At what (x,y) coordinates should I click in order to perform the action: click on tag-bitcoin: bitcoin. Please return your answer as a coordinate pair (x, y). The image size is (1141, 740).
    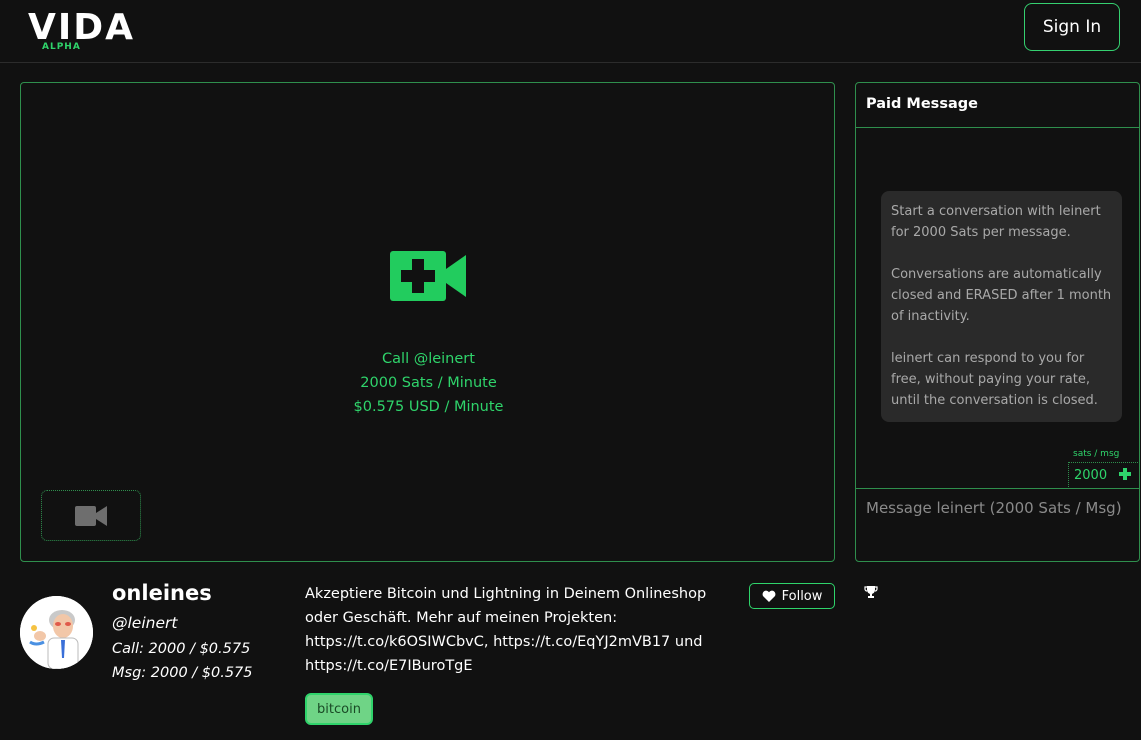
    Looking at the image, I should click on (339, 709).